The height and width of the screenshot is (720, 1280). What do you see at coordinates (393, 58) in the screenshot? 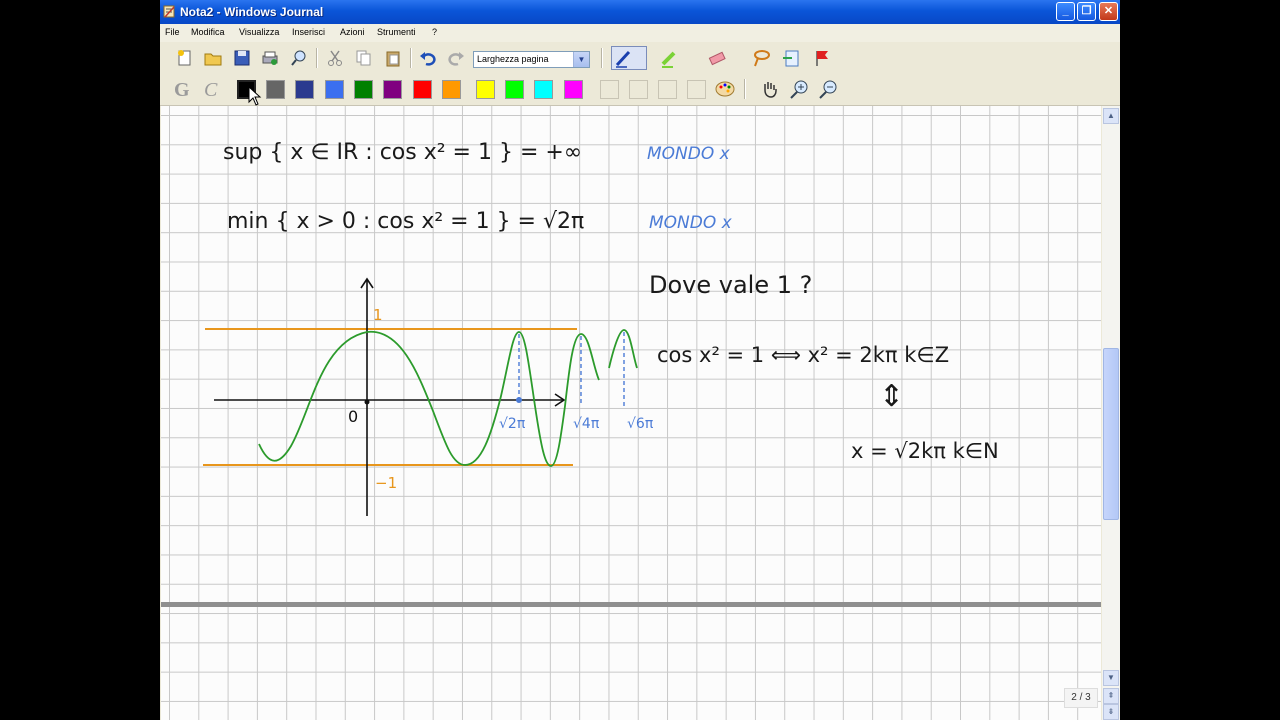
I see `paste-button` at bounding box center [393, 58].